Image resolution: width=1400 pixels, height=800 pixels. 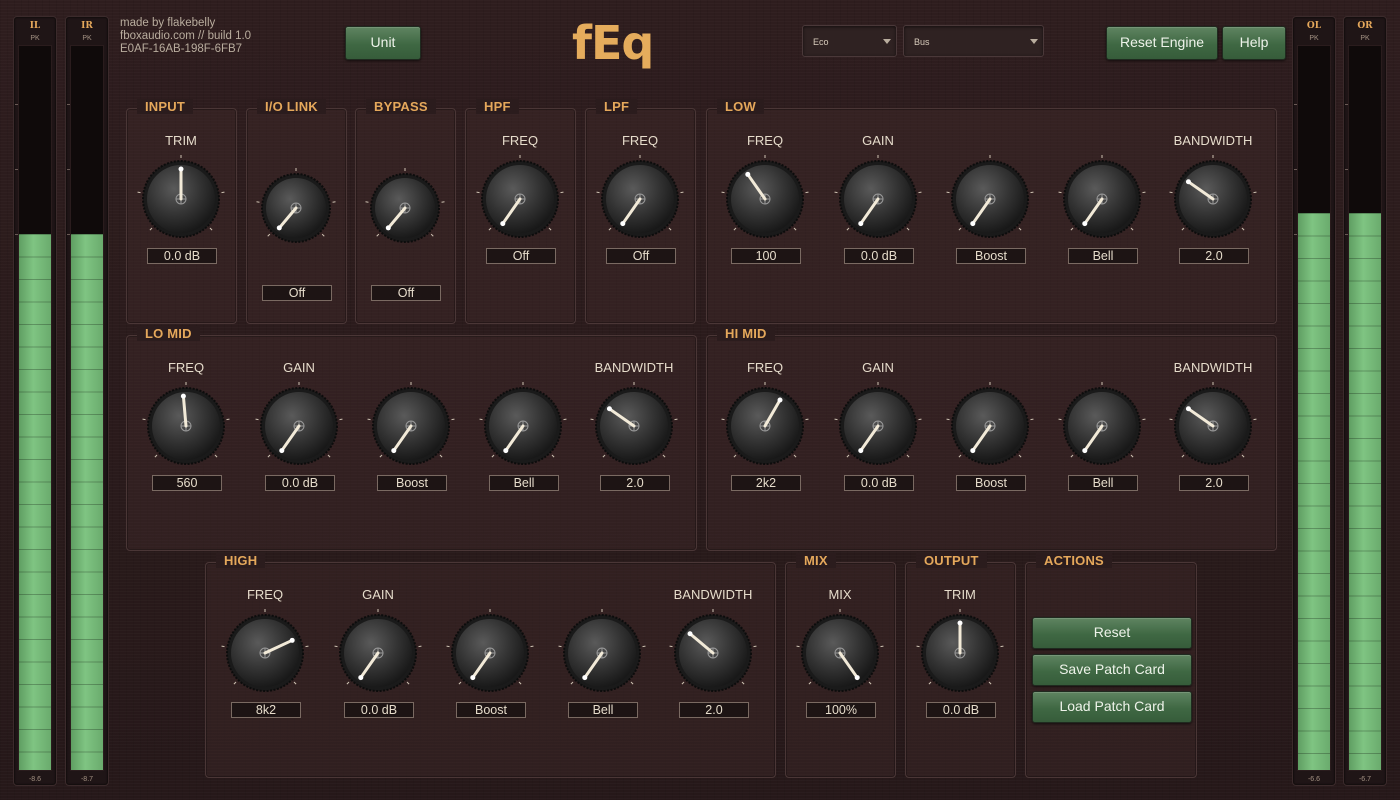 I want to click on chevron-down-icon, so click(x=887, y=41).